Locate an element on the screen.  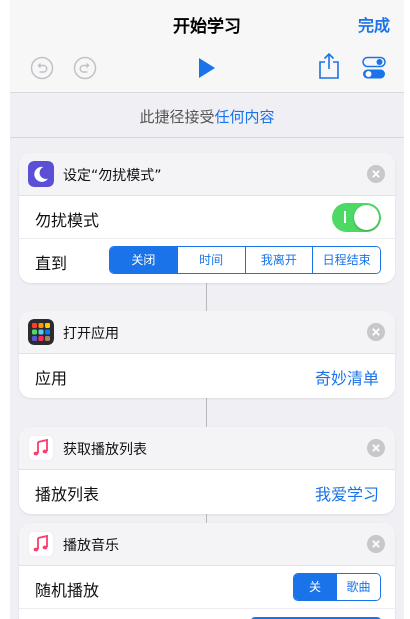
action-header: 打开应用 is located at coordinates (207, 332).